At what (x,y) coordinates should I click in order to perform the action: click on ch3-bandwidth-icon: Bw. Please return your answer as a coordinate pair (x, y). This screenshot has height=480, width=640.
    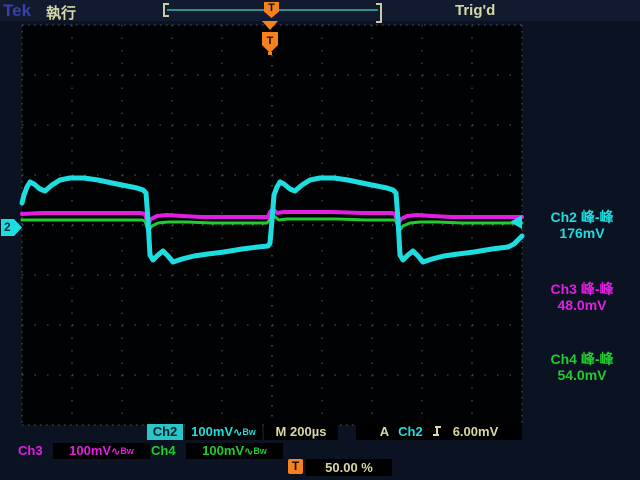
    Looking at the image, I should click on (127, 451).